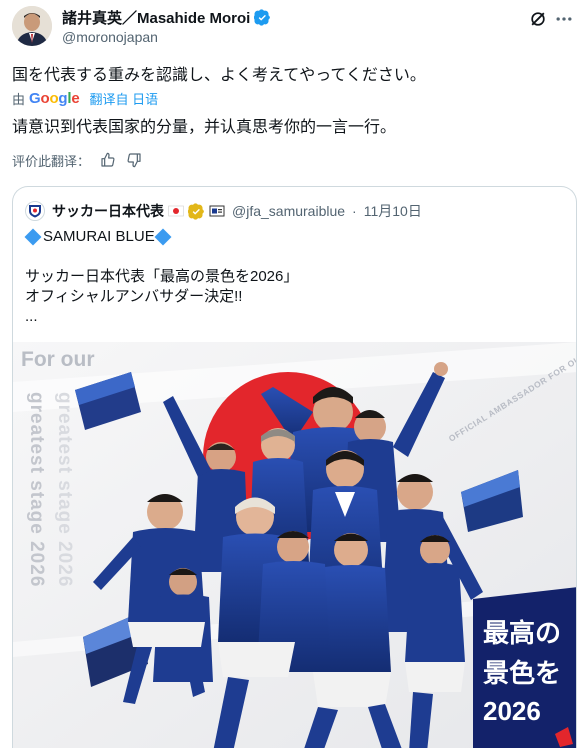 Image resolution: width=586 pixels, height=748 pixels. I want to click on gold-verified-badge-icon, so click(196, 211).